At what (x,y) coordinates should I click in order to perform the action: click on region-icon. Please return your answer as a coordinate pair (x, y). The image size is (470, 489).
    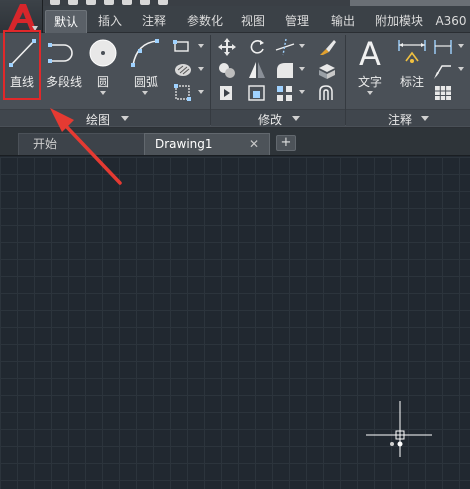
    Looking at the image, I should click on (182, 92).